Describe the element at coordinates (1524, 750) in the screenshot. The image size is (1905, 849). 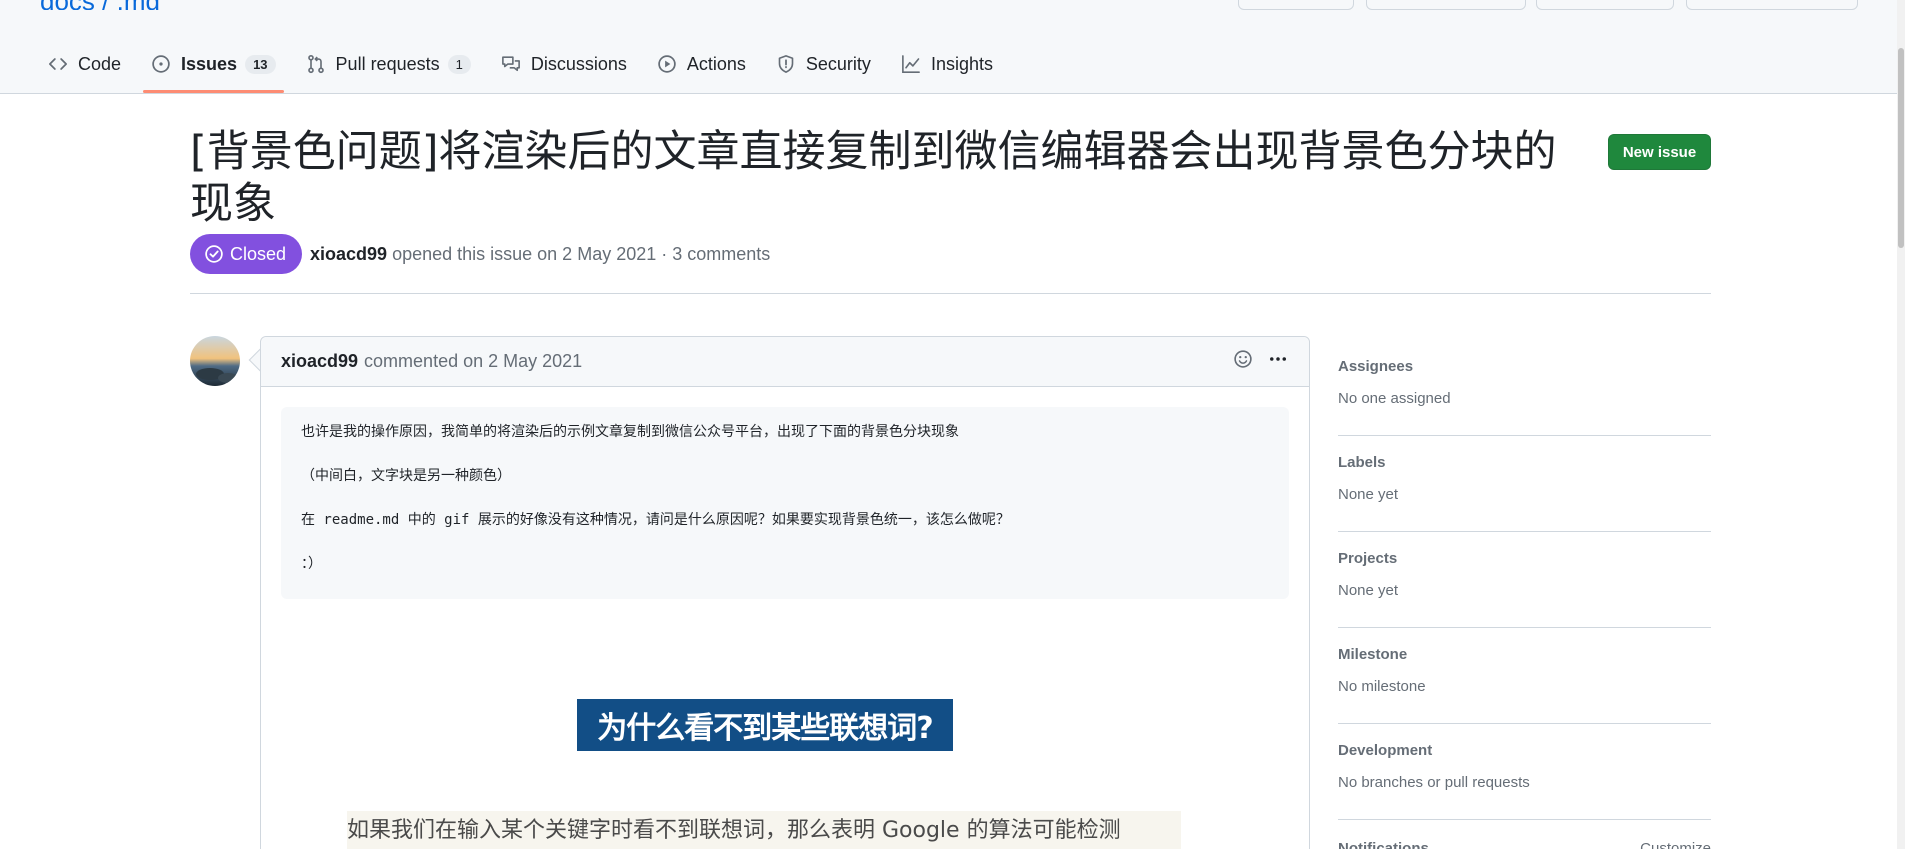
I see `sidebar-heading: Development` at that location.